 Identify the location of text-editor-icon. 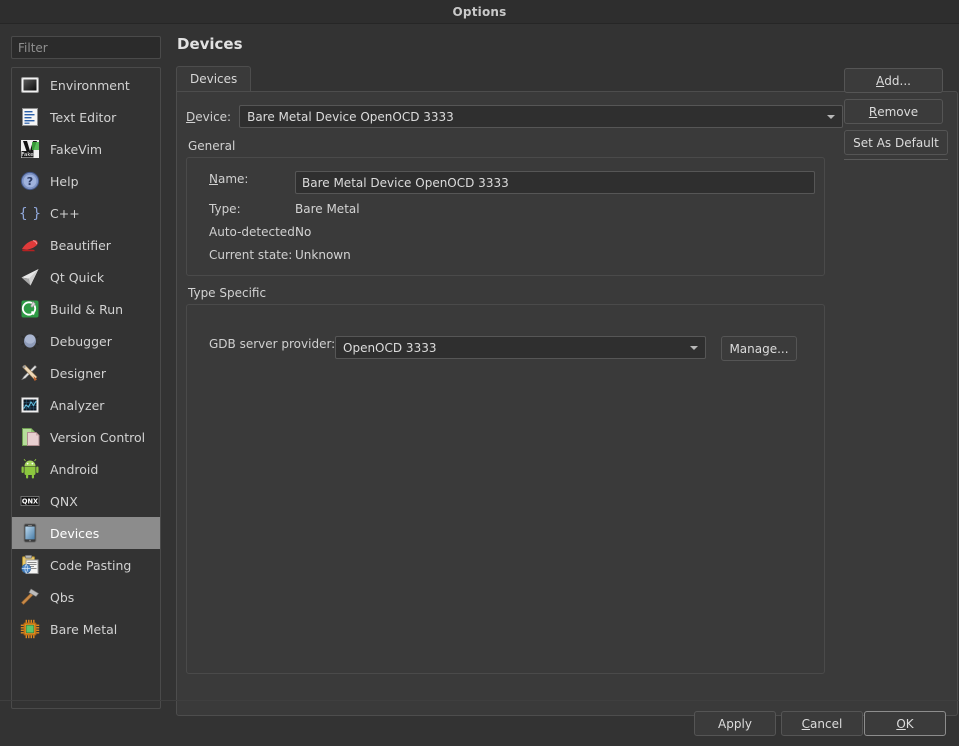
(30, 117).